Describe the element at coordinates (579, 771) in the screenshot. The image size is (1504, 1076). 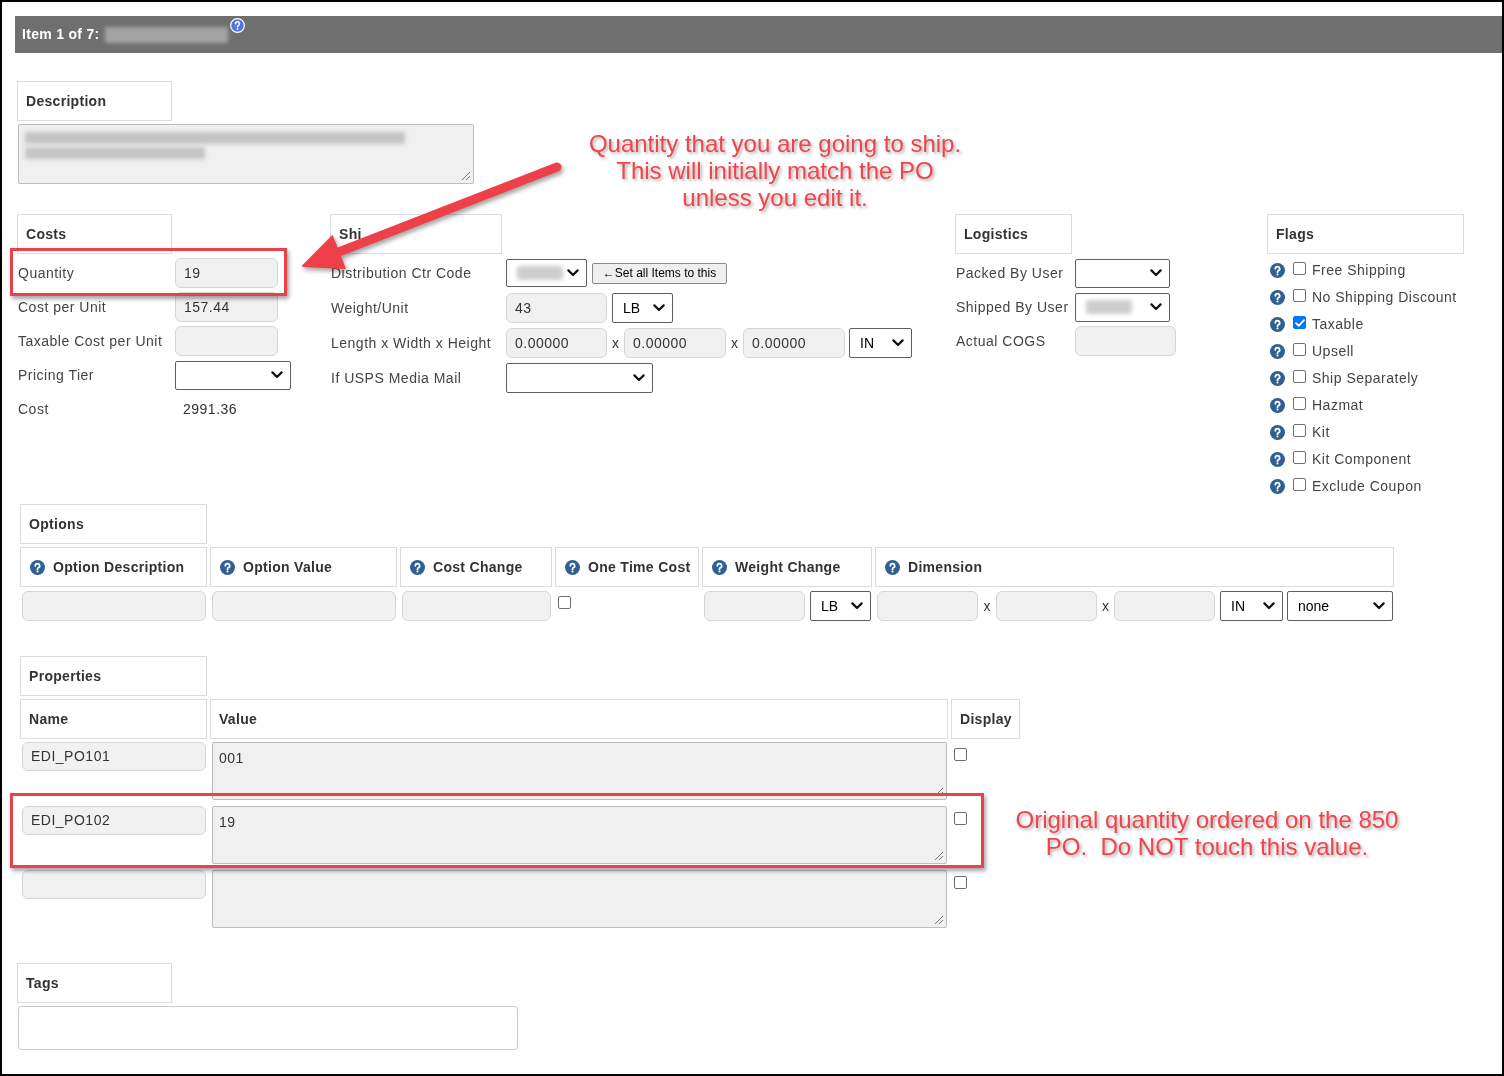
I see `value-textarea: 001` at that location.